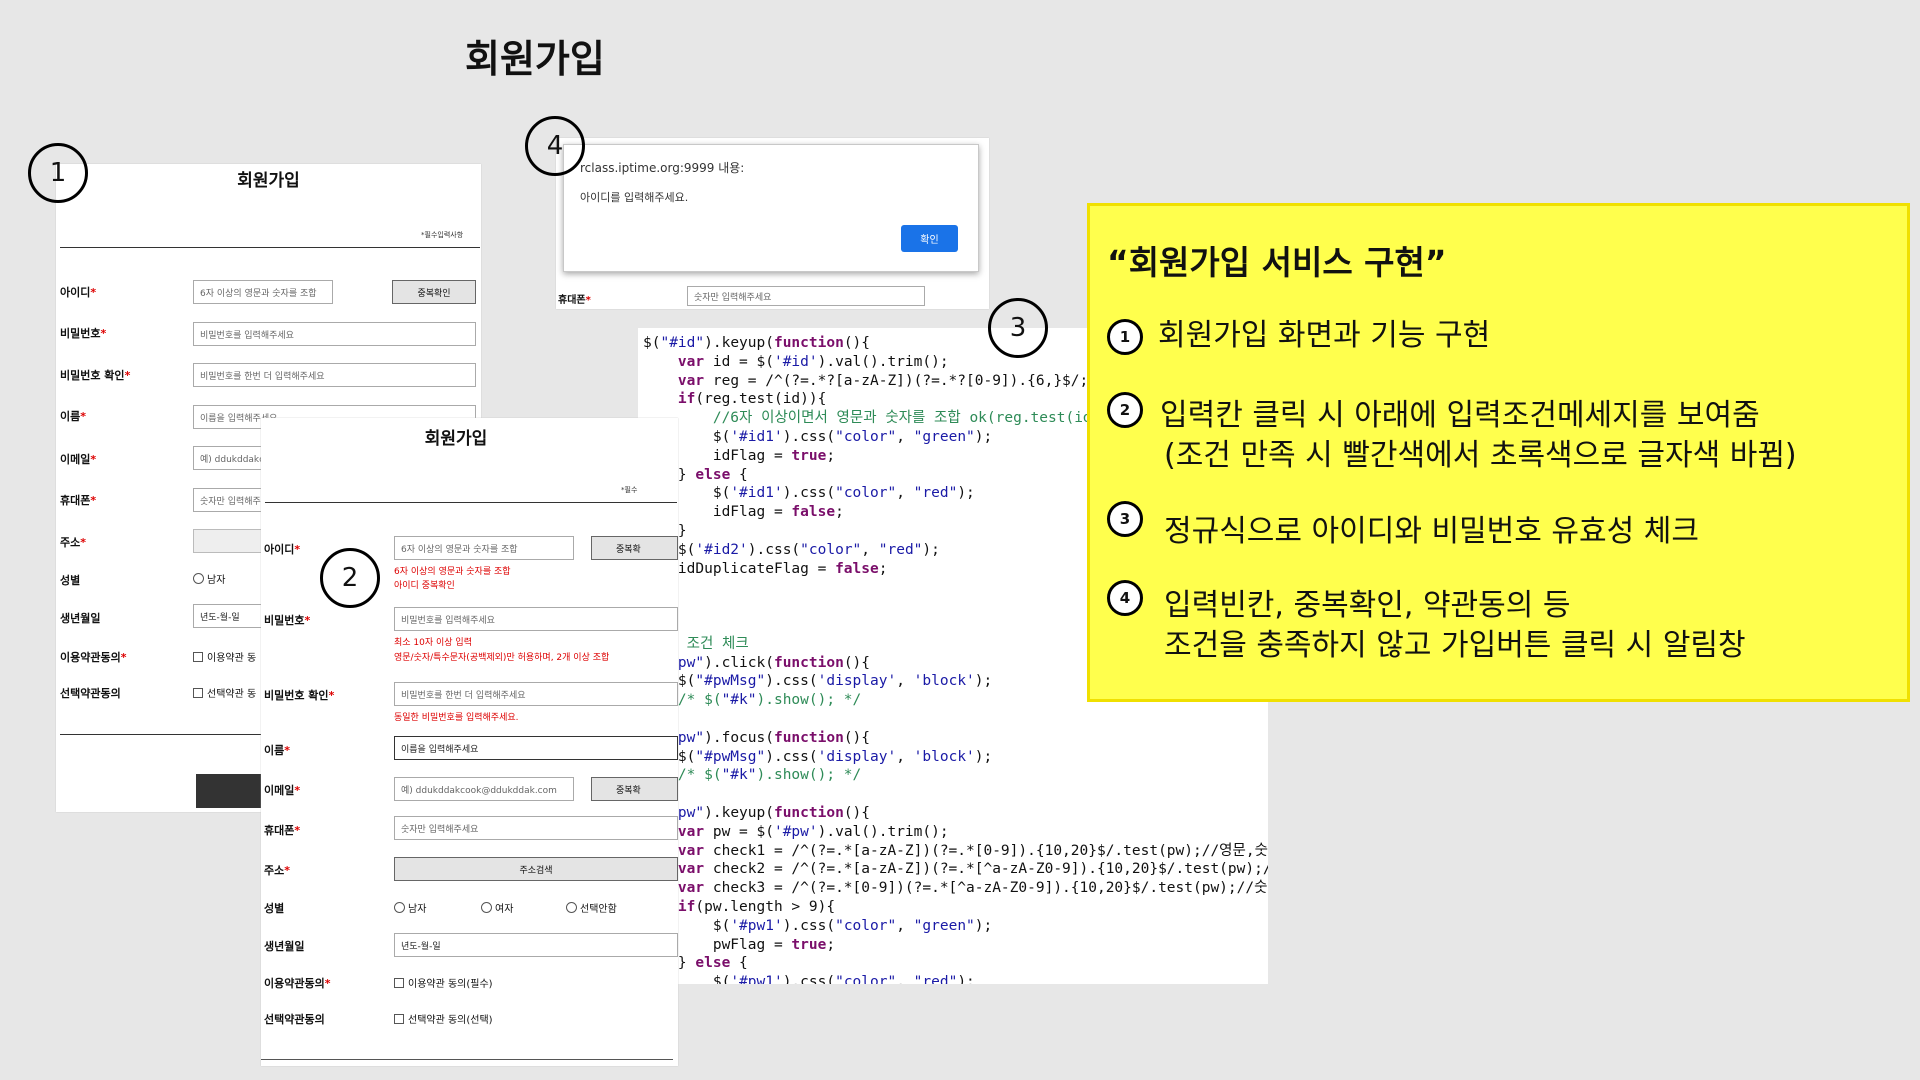 The height and width of the screenshot is (1080, 1920). What do you see at coordinates (813, 831) in the screenshot?
I see `code-line: var pw = $('#pw').val().trim();` at bounding box center [813, 831].